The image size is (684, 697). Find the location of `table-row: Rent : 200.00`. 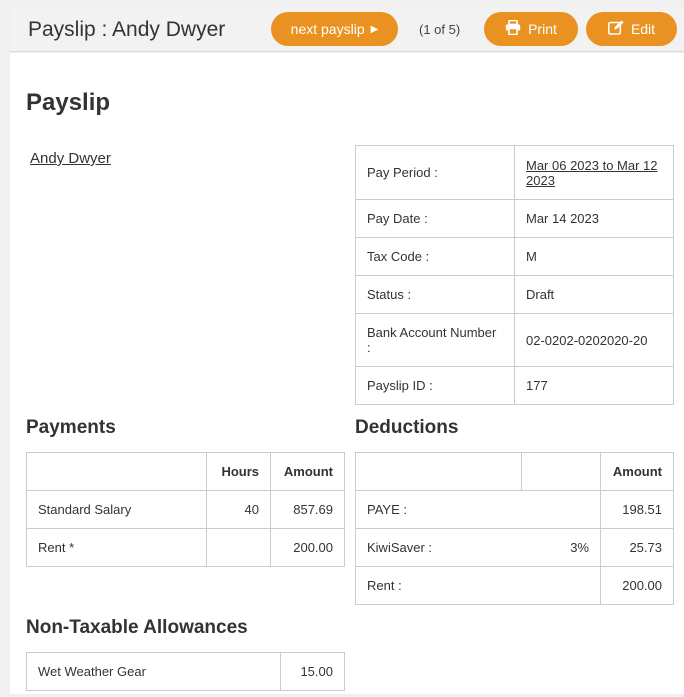

table-row: Rent : 200.00 is located at coordinates (514, 585).